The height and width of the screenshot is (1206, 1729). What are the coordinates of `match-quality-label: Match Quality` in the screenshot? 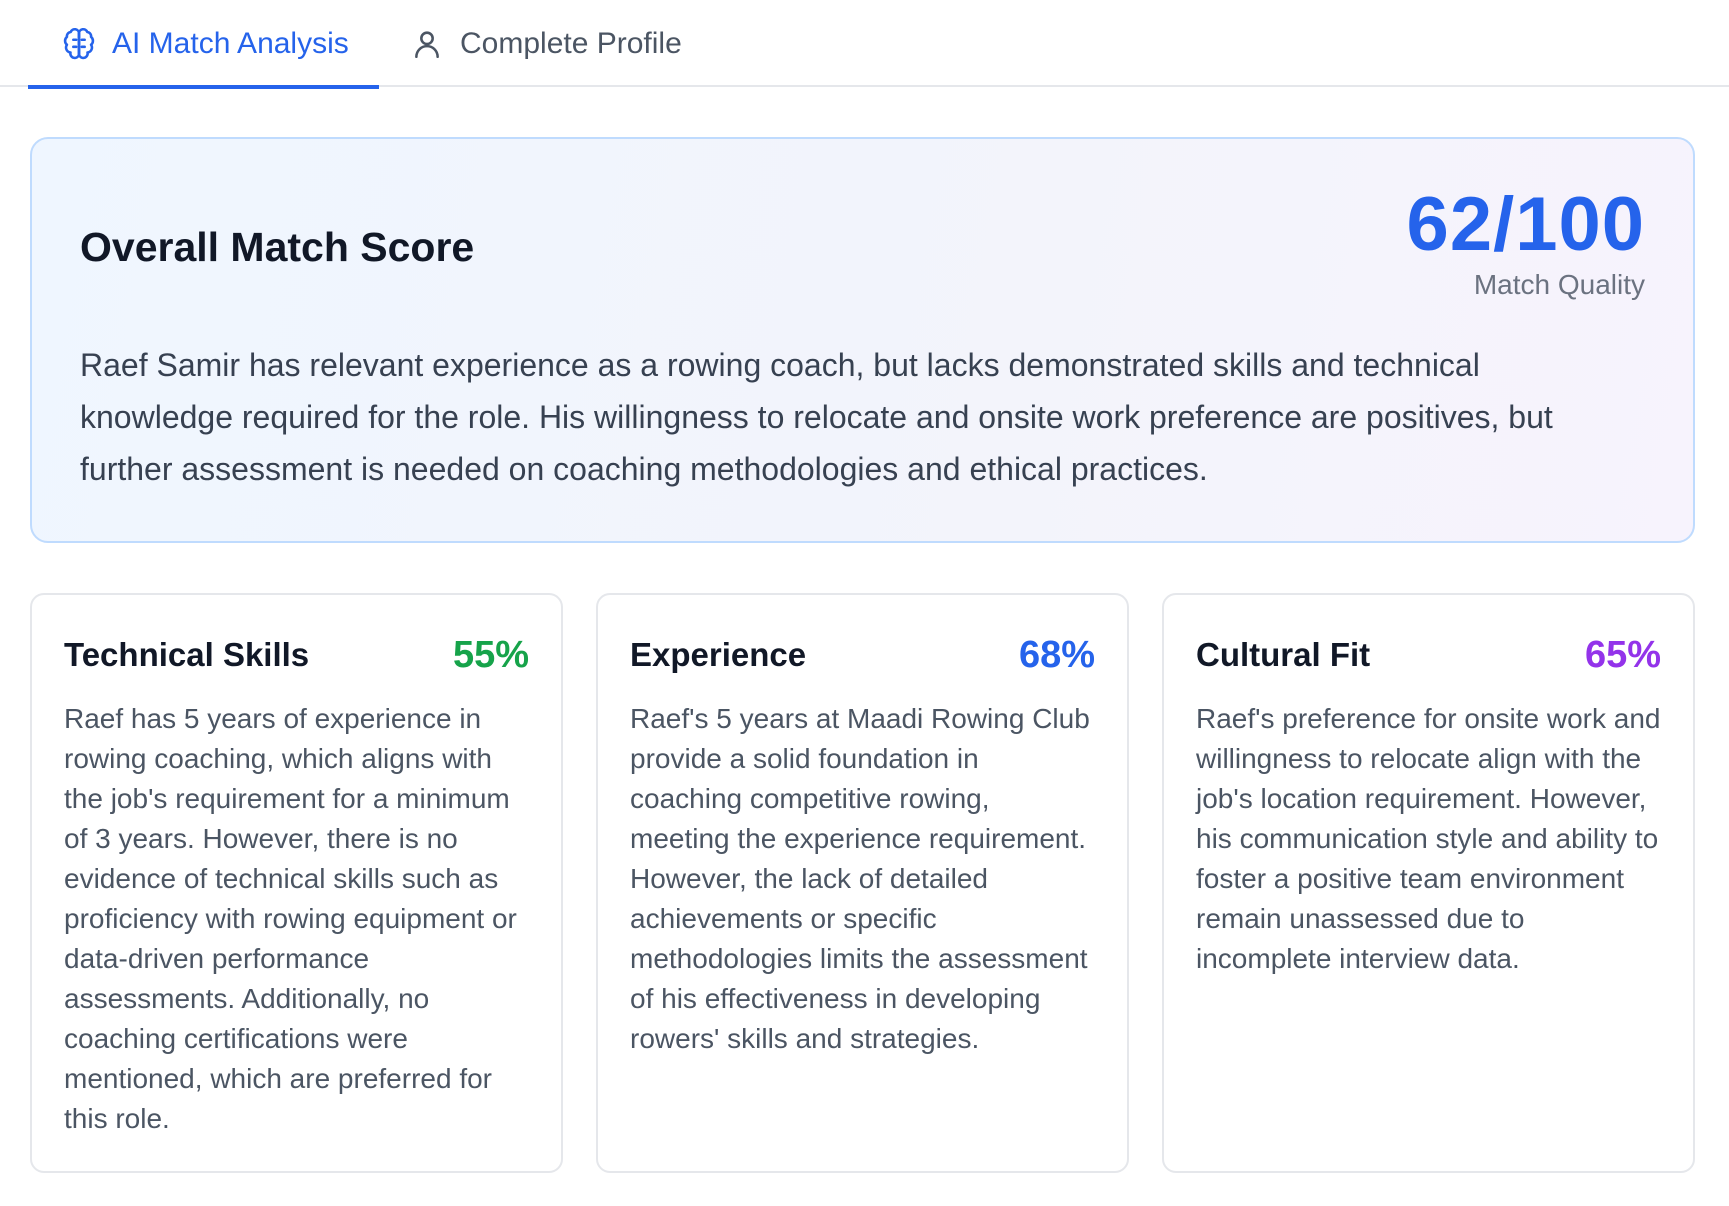 It's located at (1559, 284).